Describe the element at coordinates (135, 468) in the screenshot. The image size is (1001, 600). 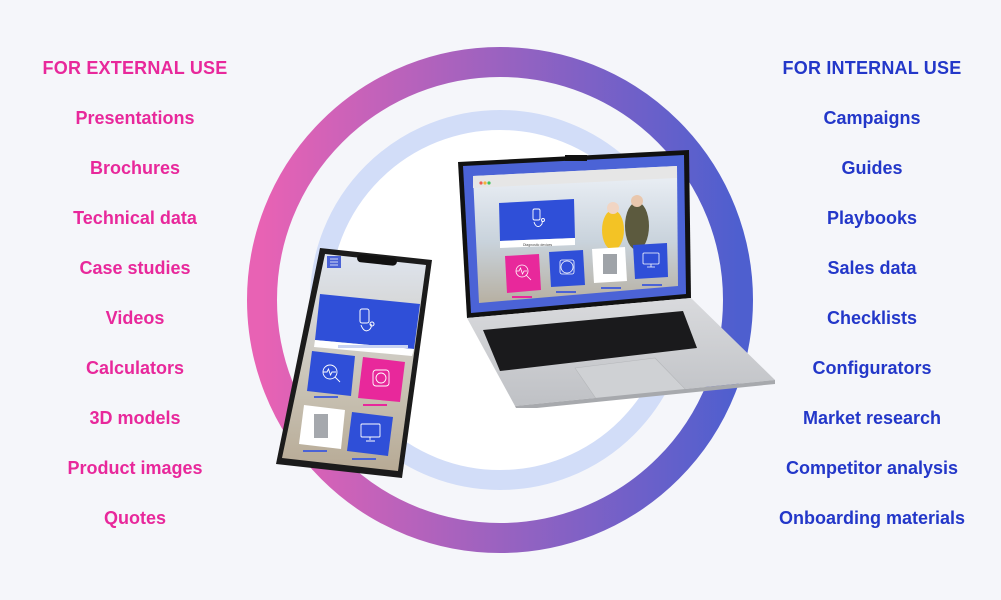
I see `external-item: Product images` at that location.